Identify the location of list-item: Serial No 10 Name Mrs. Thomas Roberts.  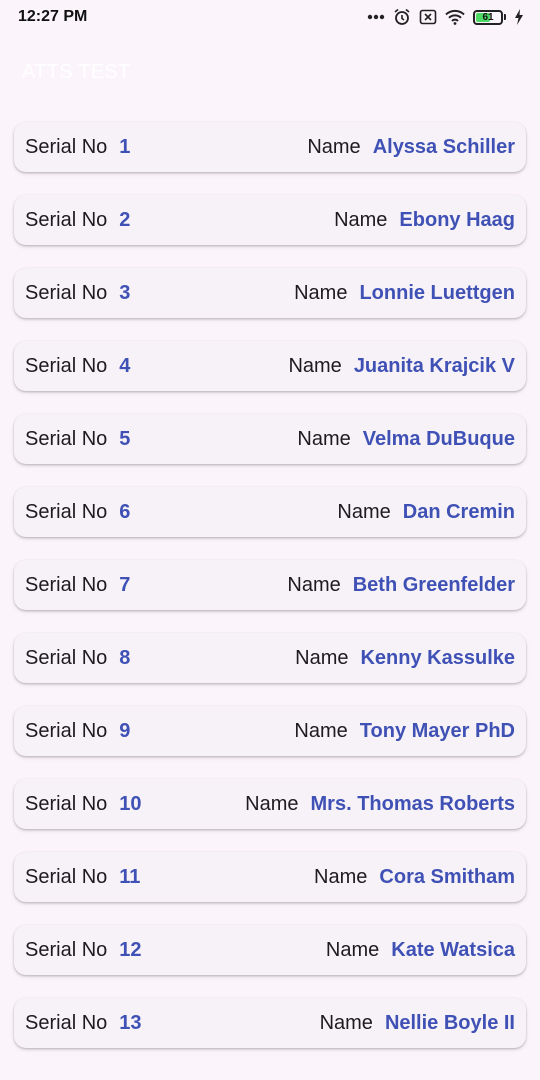
(270, 804).